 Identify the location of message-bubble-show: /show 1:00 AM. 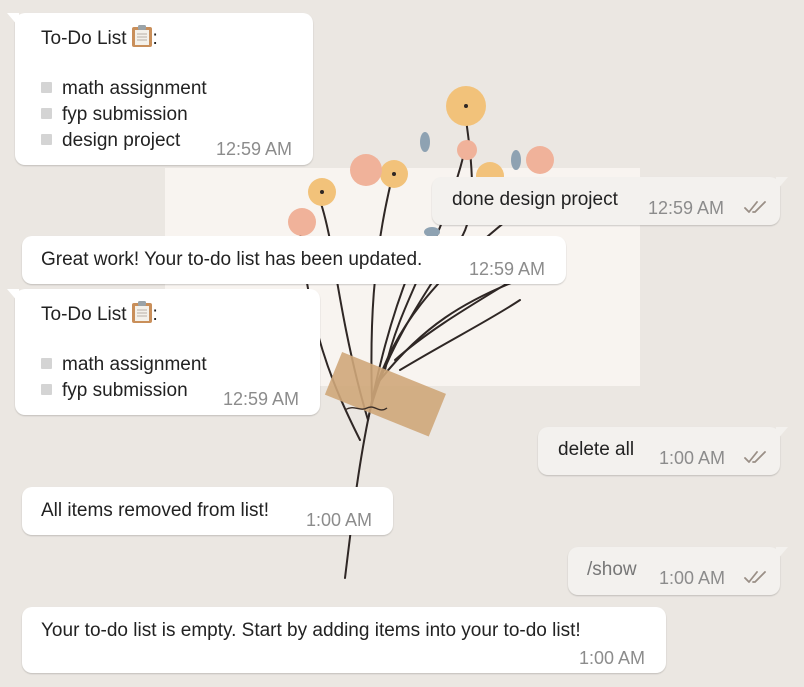
(678, 571).